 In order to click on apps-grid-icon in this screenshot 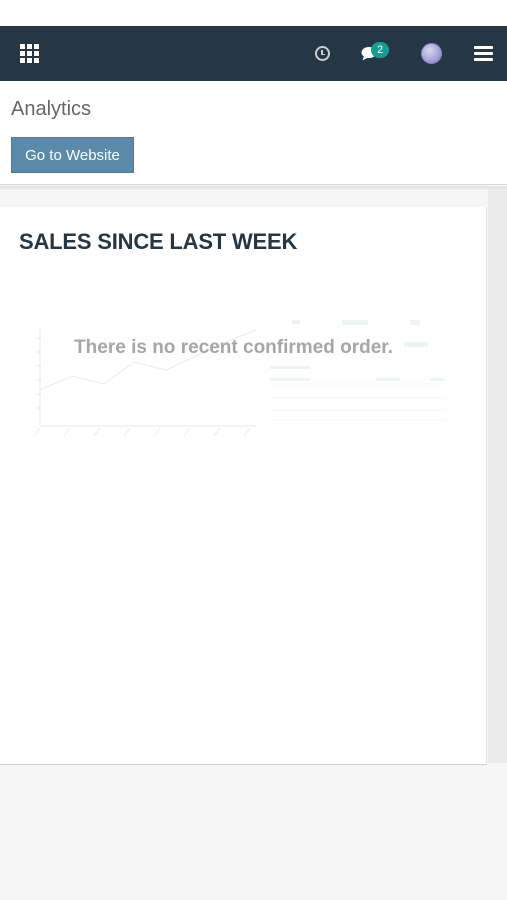, I will do `click(29, 53)`.